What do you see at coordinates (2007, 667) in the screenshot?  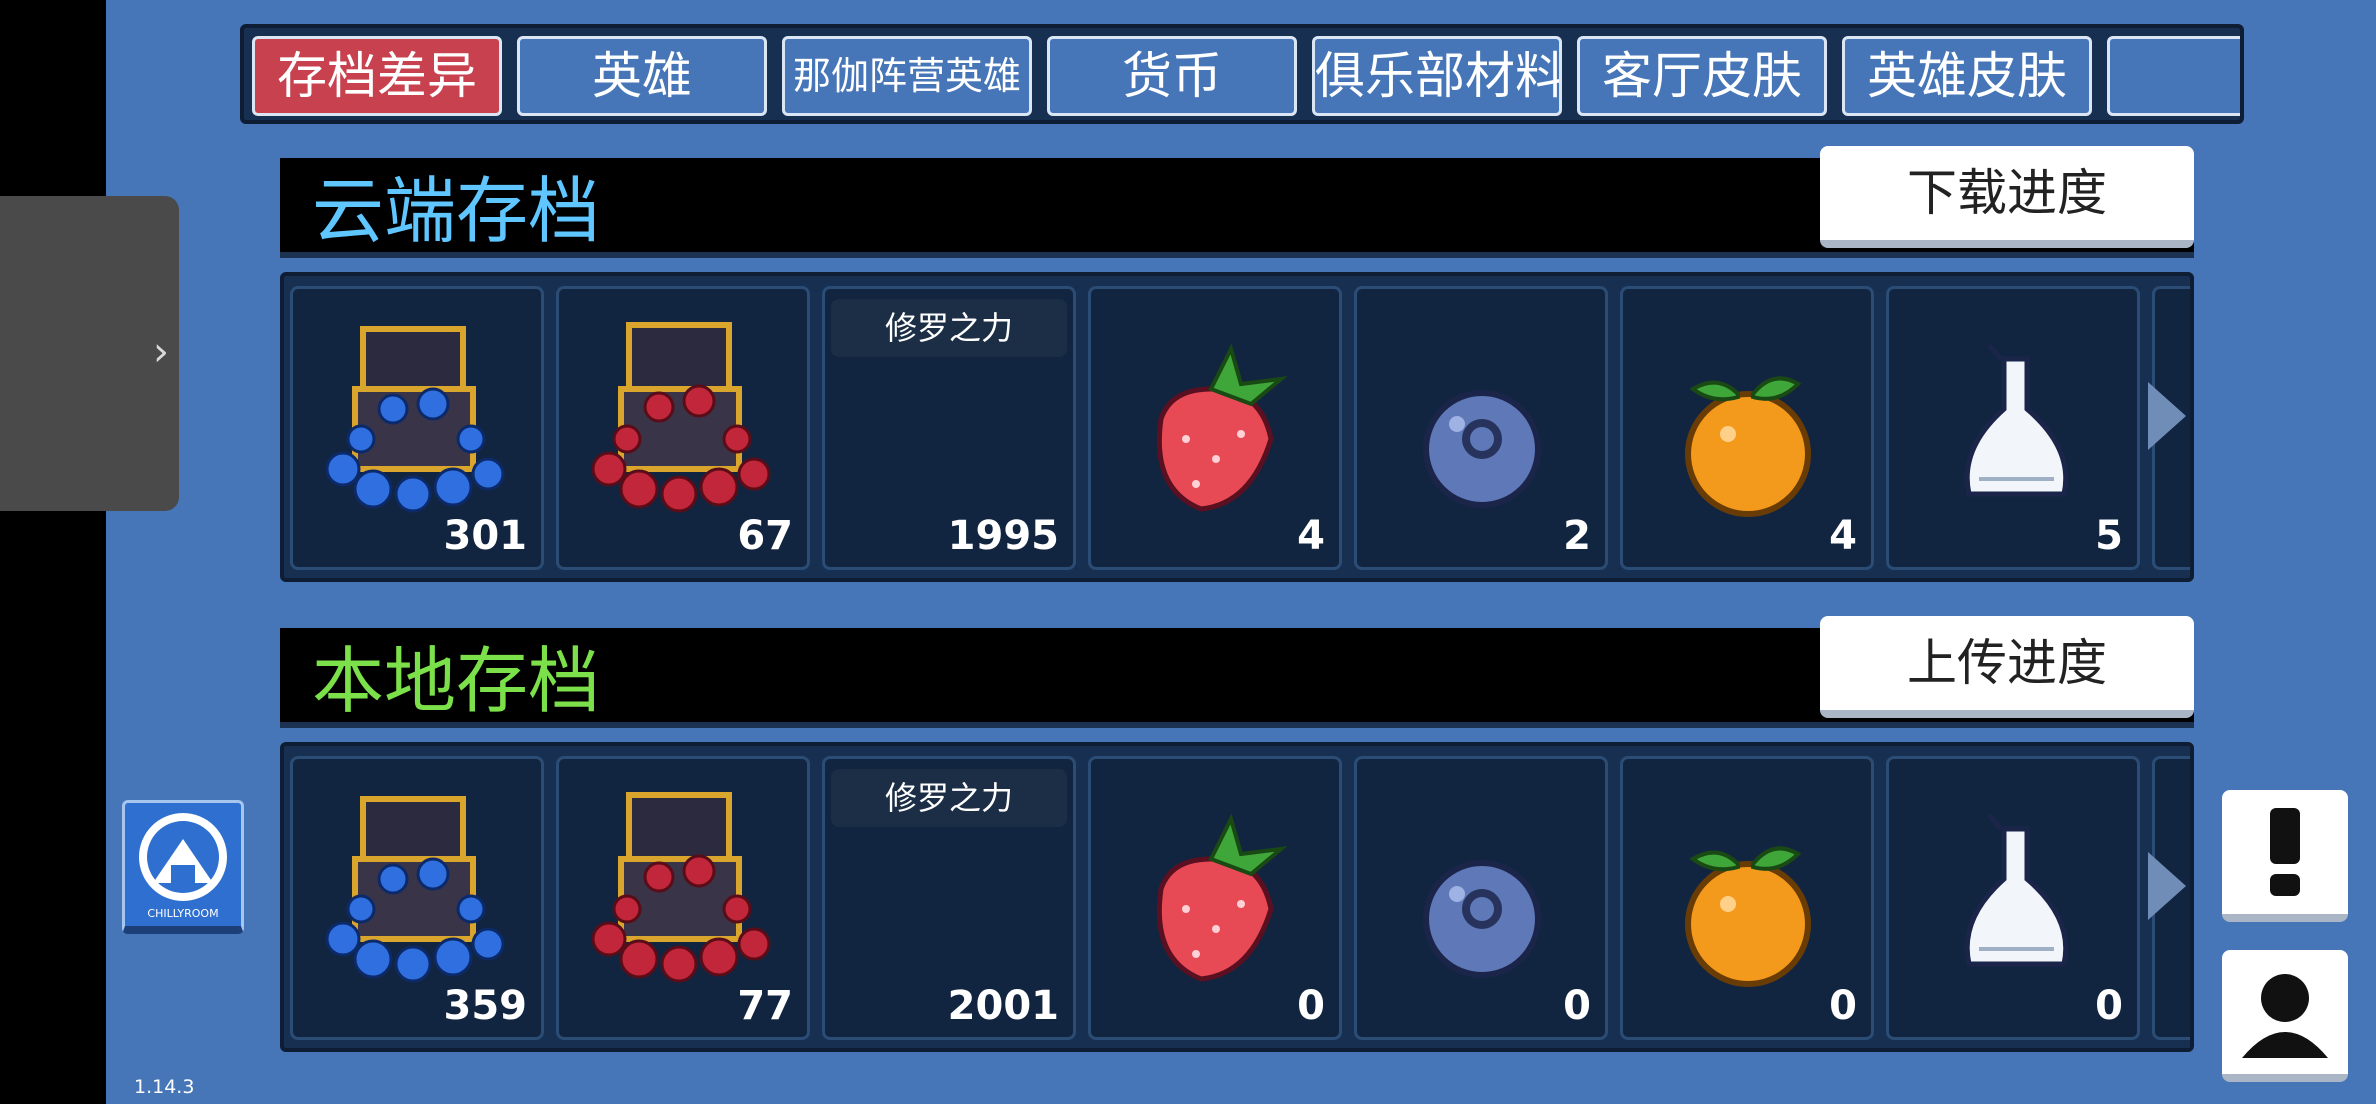 I see `upload-progress-button: 上传进度` at bounding box center [2007, 667].